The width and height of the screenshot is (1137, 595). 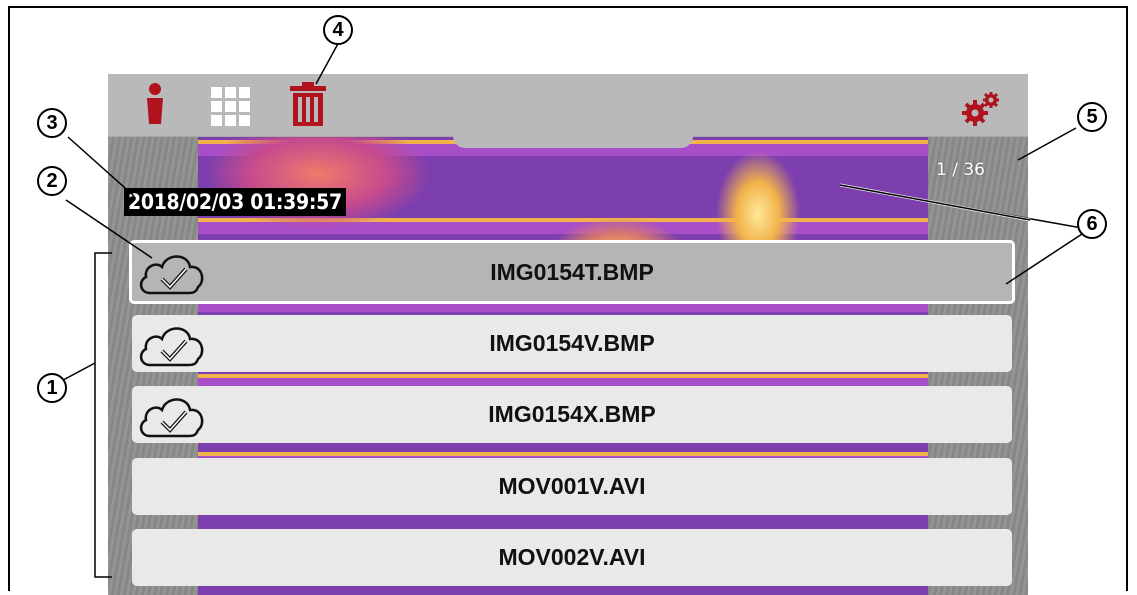 I want to click on callout-6: 6, so click(x=1092, y=224).